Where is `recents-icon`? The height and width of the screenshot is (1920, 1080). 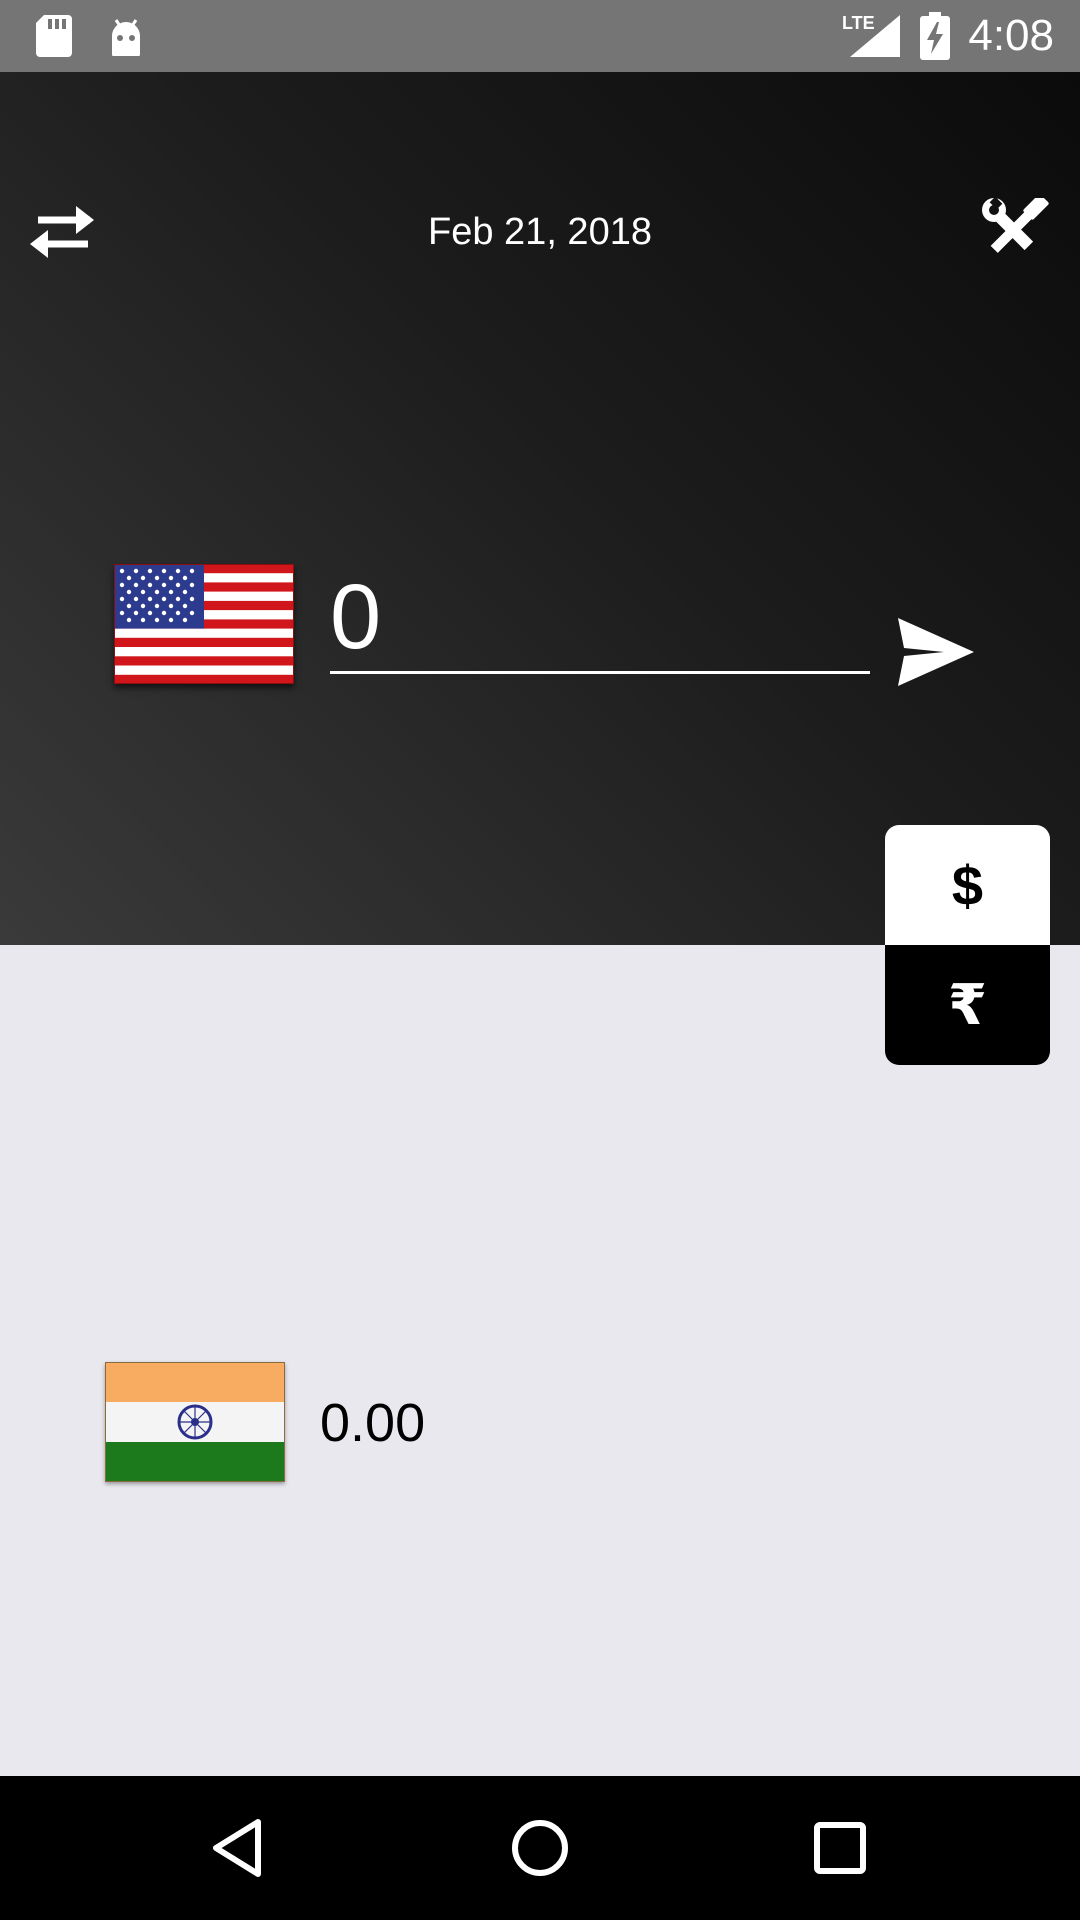 recents-icon is located at coordinates (840, 1848).